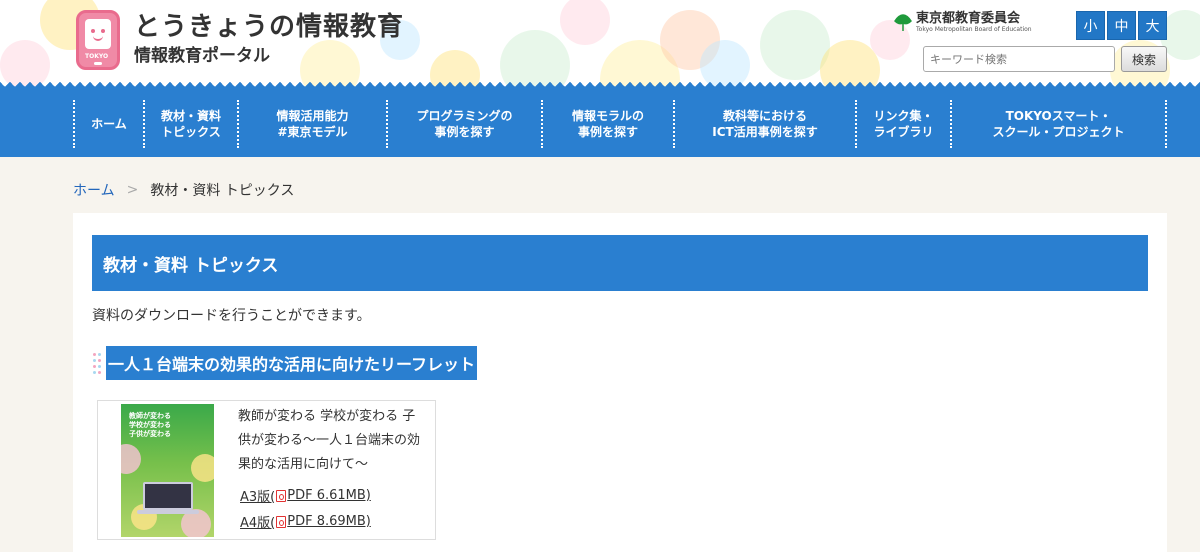 This screenshot has height=552, width=1200. What do you see at coordinates (168, 496) in the screenshot?
I see `laptop-icon` at bounding box center [168, 496].